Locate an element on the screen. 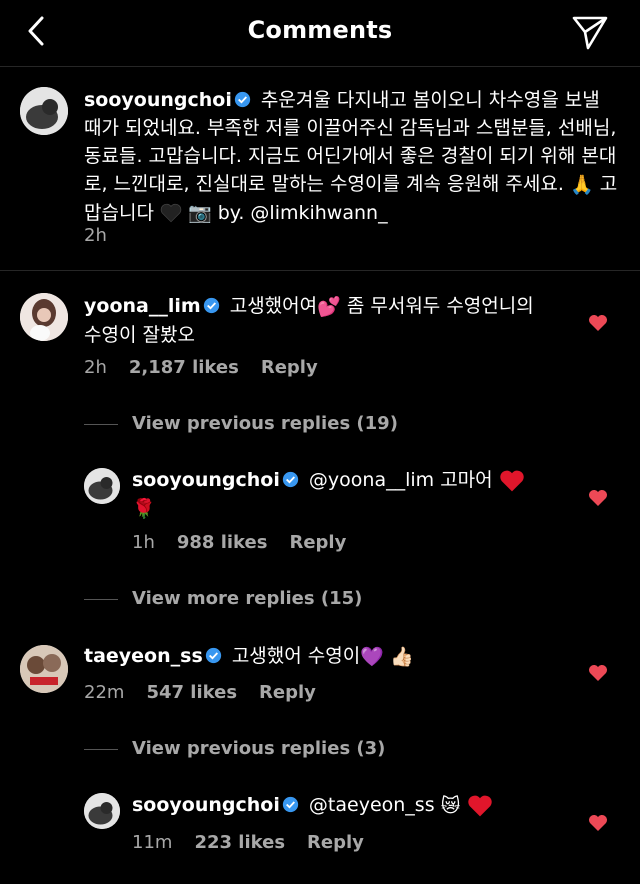 Image resolution: width=640 pixels, height=884 pixels. view-more-replies-button: View more replies (15) is located at coordinates (223, 598).